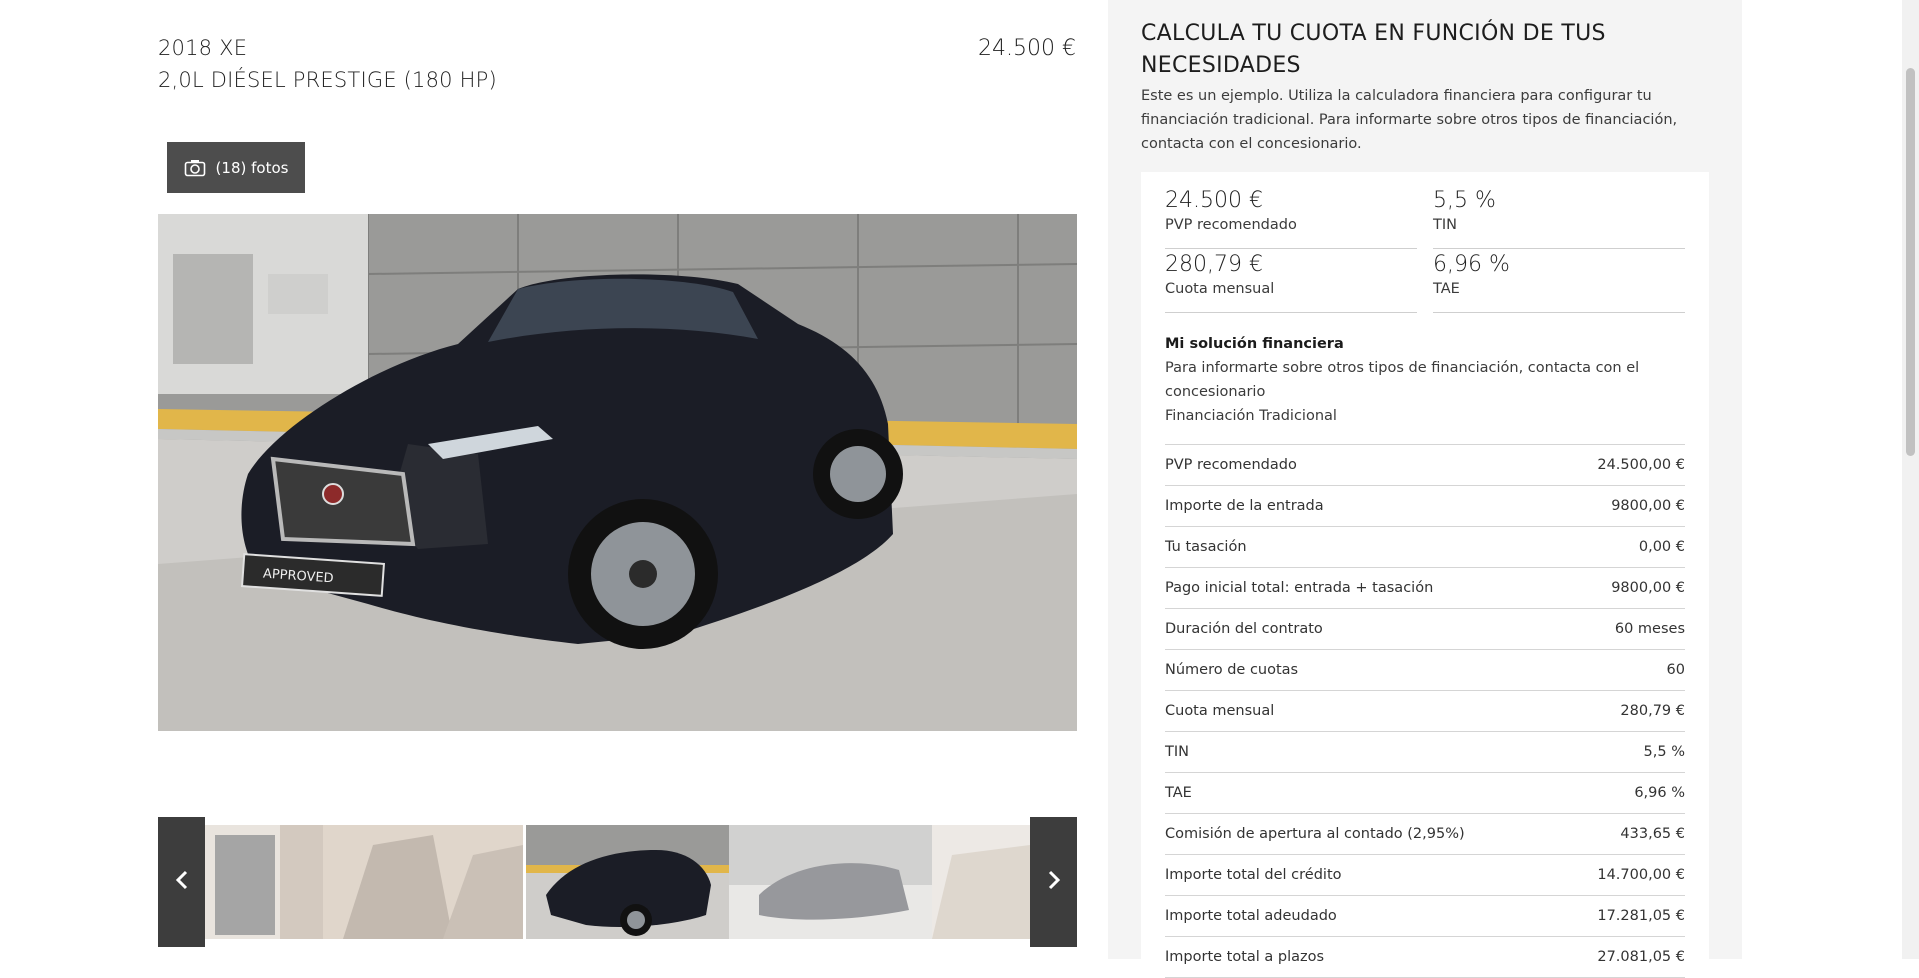 The width and height of the screenshot is (1919, 978). I want to click on finance-row: Cuota mensual 280,79 €, so click(1425, 711).